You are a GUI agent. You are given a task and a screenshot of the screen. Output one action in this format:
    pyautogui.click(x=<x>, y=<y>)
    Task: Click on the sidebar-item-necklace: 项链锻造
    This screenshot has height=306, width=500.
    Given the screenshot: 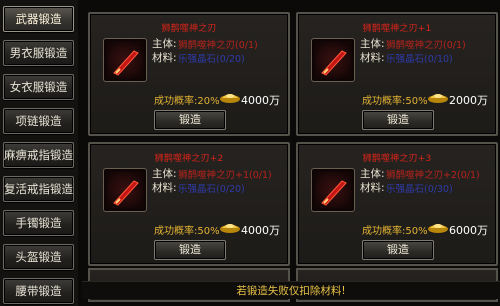 What is the action you would take?
    pyautogui.click(x=38, y=121)
    